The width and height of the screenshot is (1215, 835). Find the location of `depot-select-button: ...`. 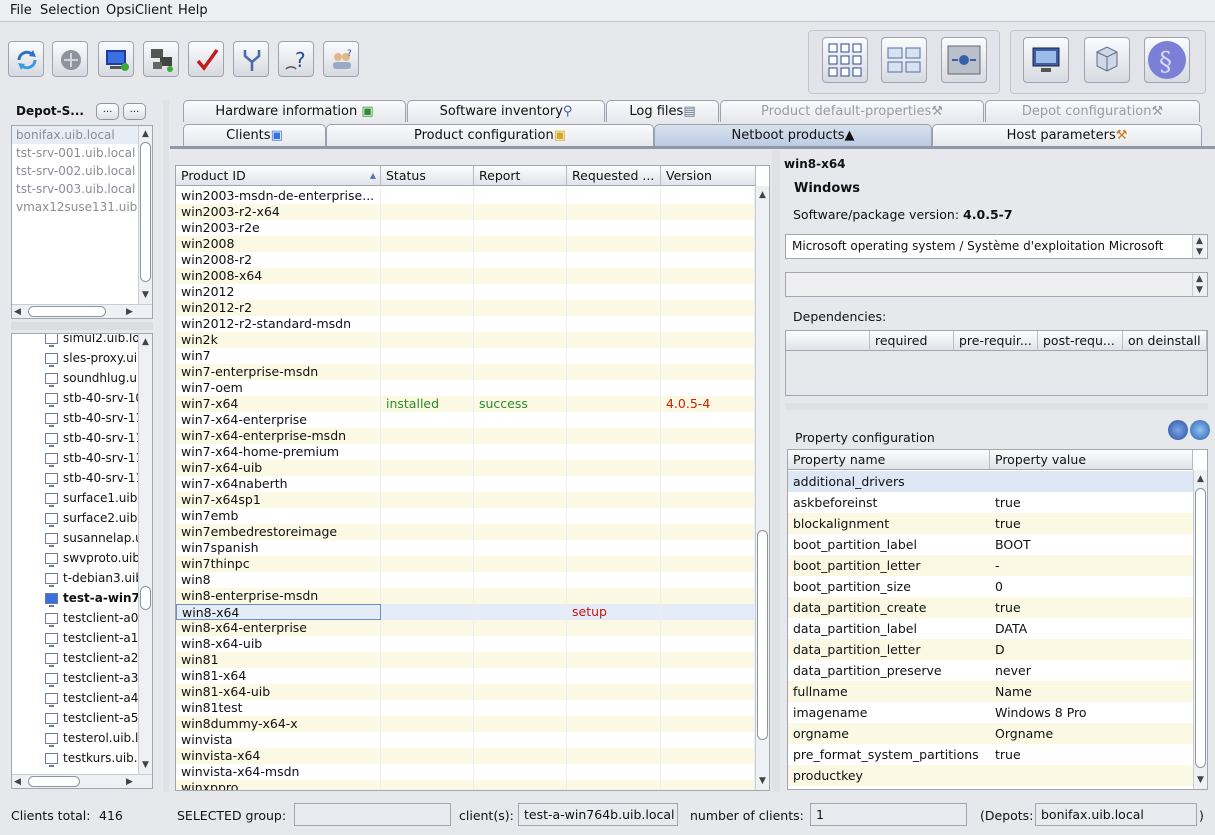

depot-select-button: ... is located at coordinates (107, 111).